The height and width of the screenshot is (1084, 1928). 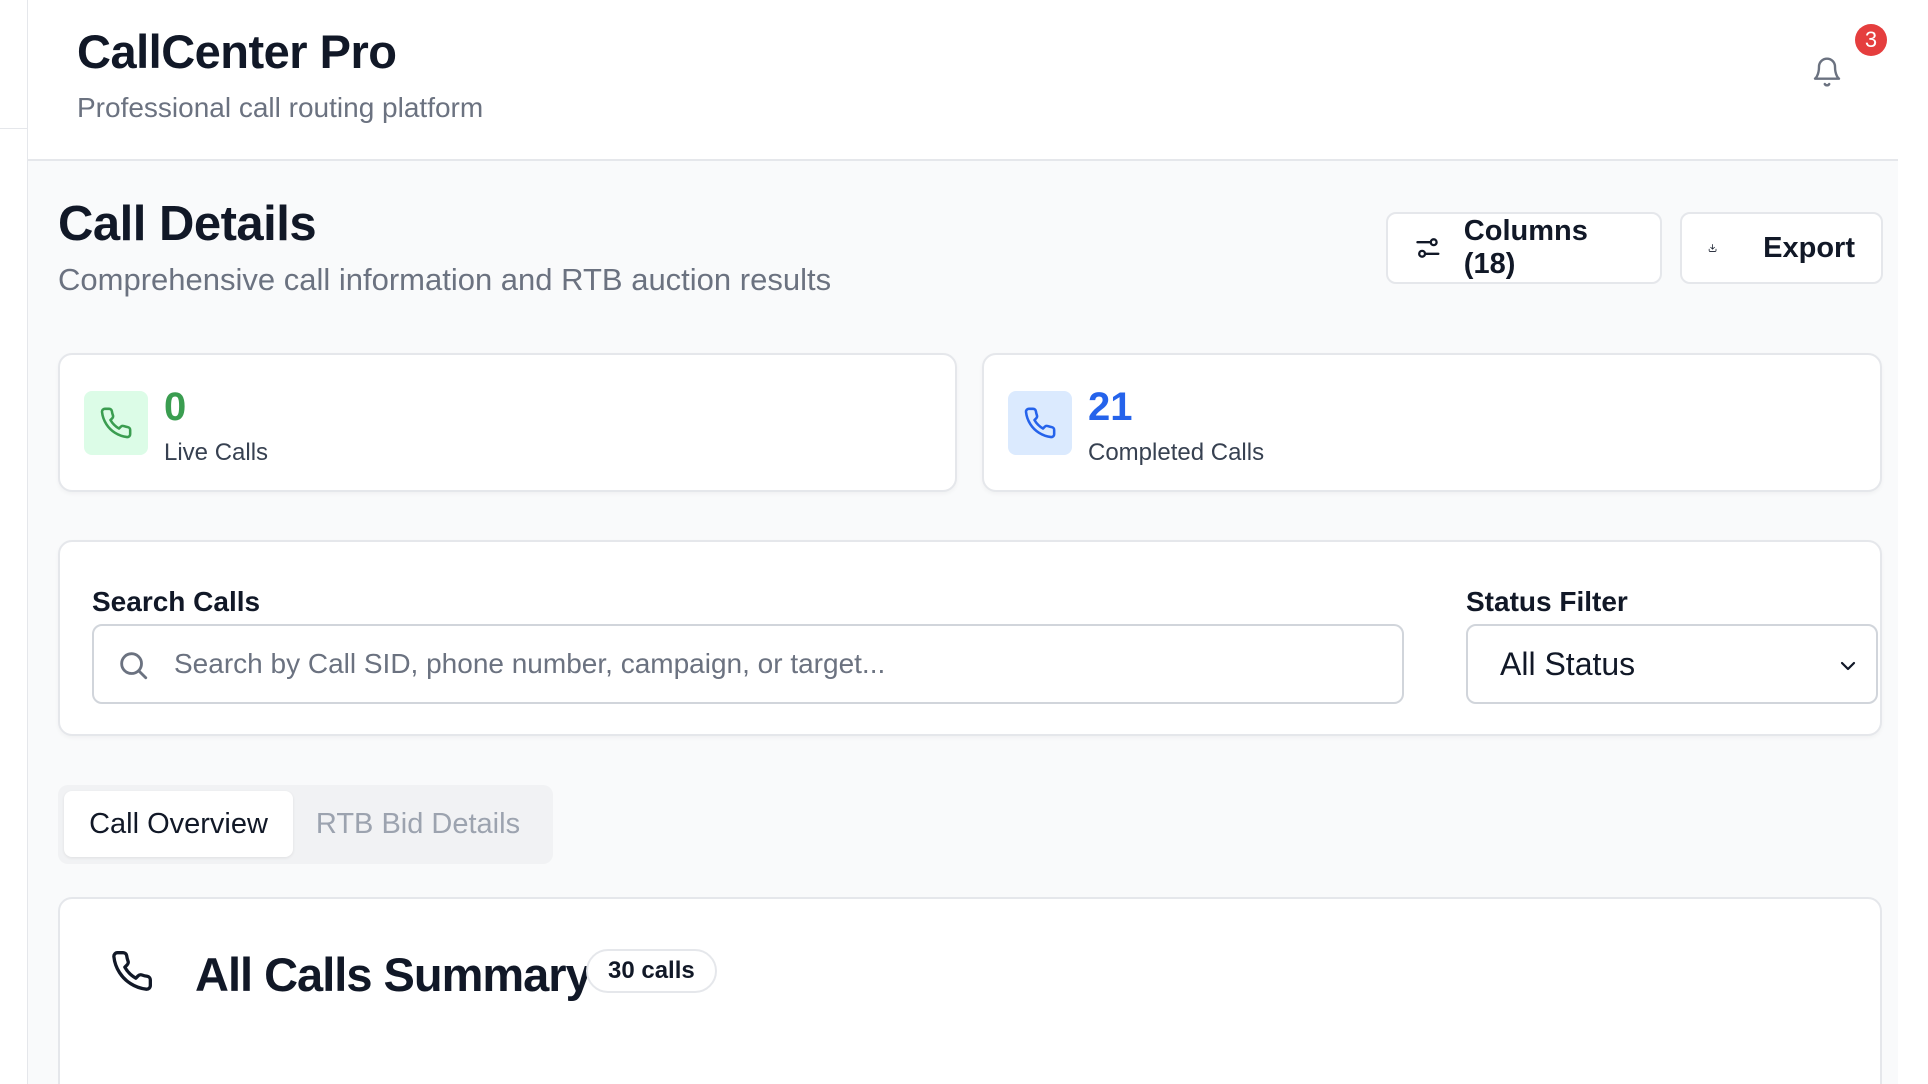 What do you see at coordinates (1712, 248) in the screenshot?
I see `download-icon` at bounding box center [1712, 248].